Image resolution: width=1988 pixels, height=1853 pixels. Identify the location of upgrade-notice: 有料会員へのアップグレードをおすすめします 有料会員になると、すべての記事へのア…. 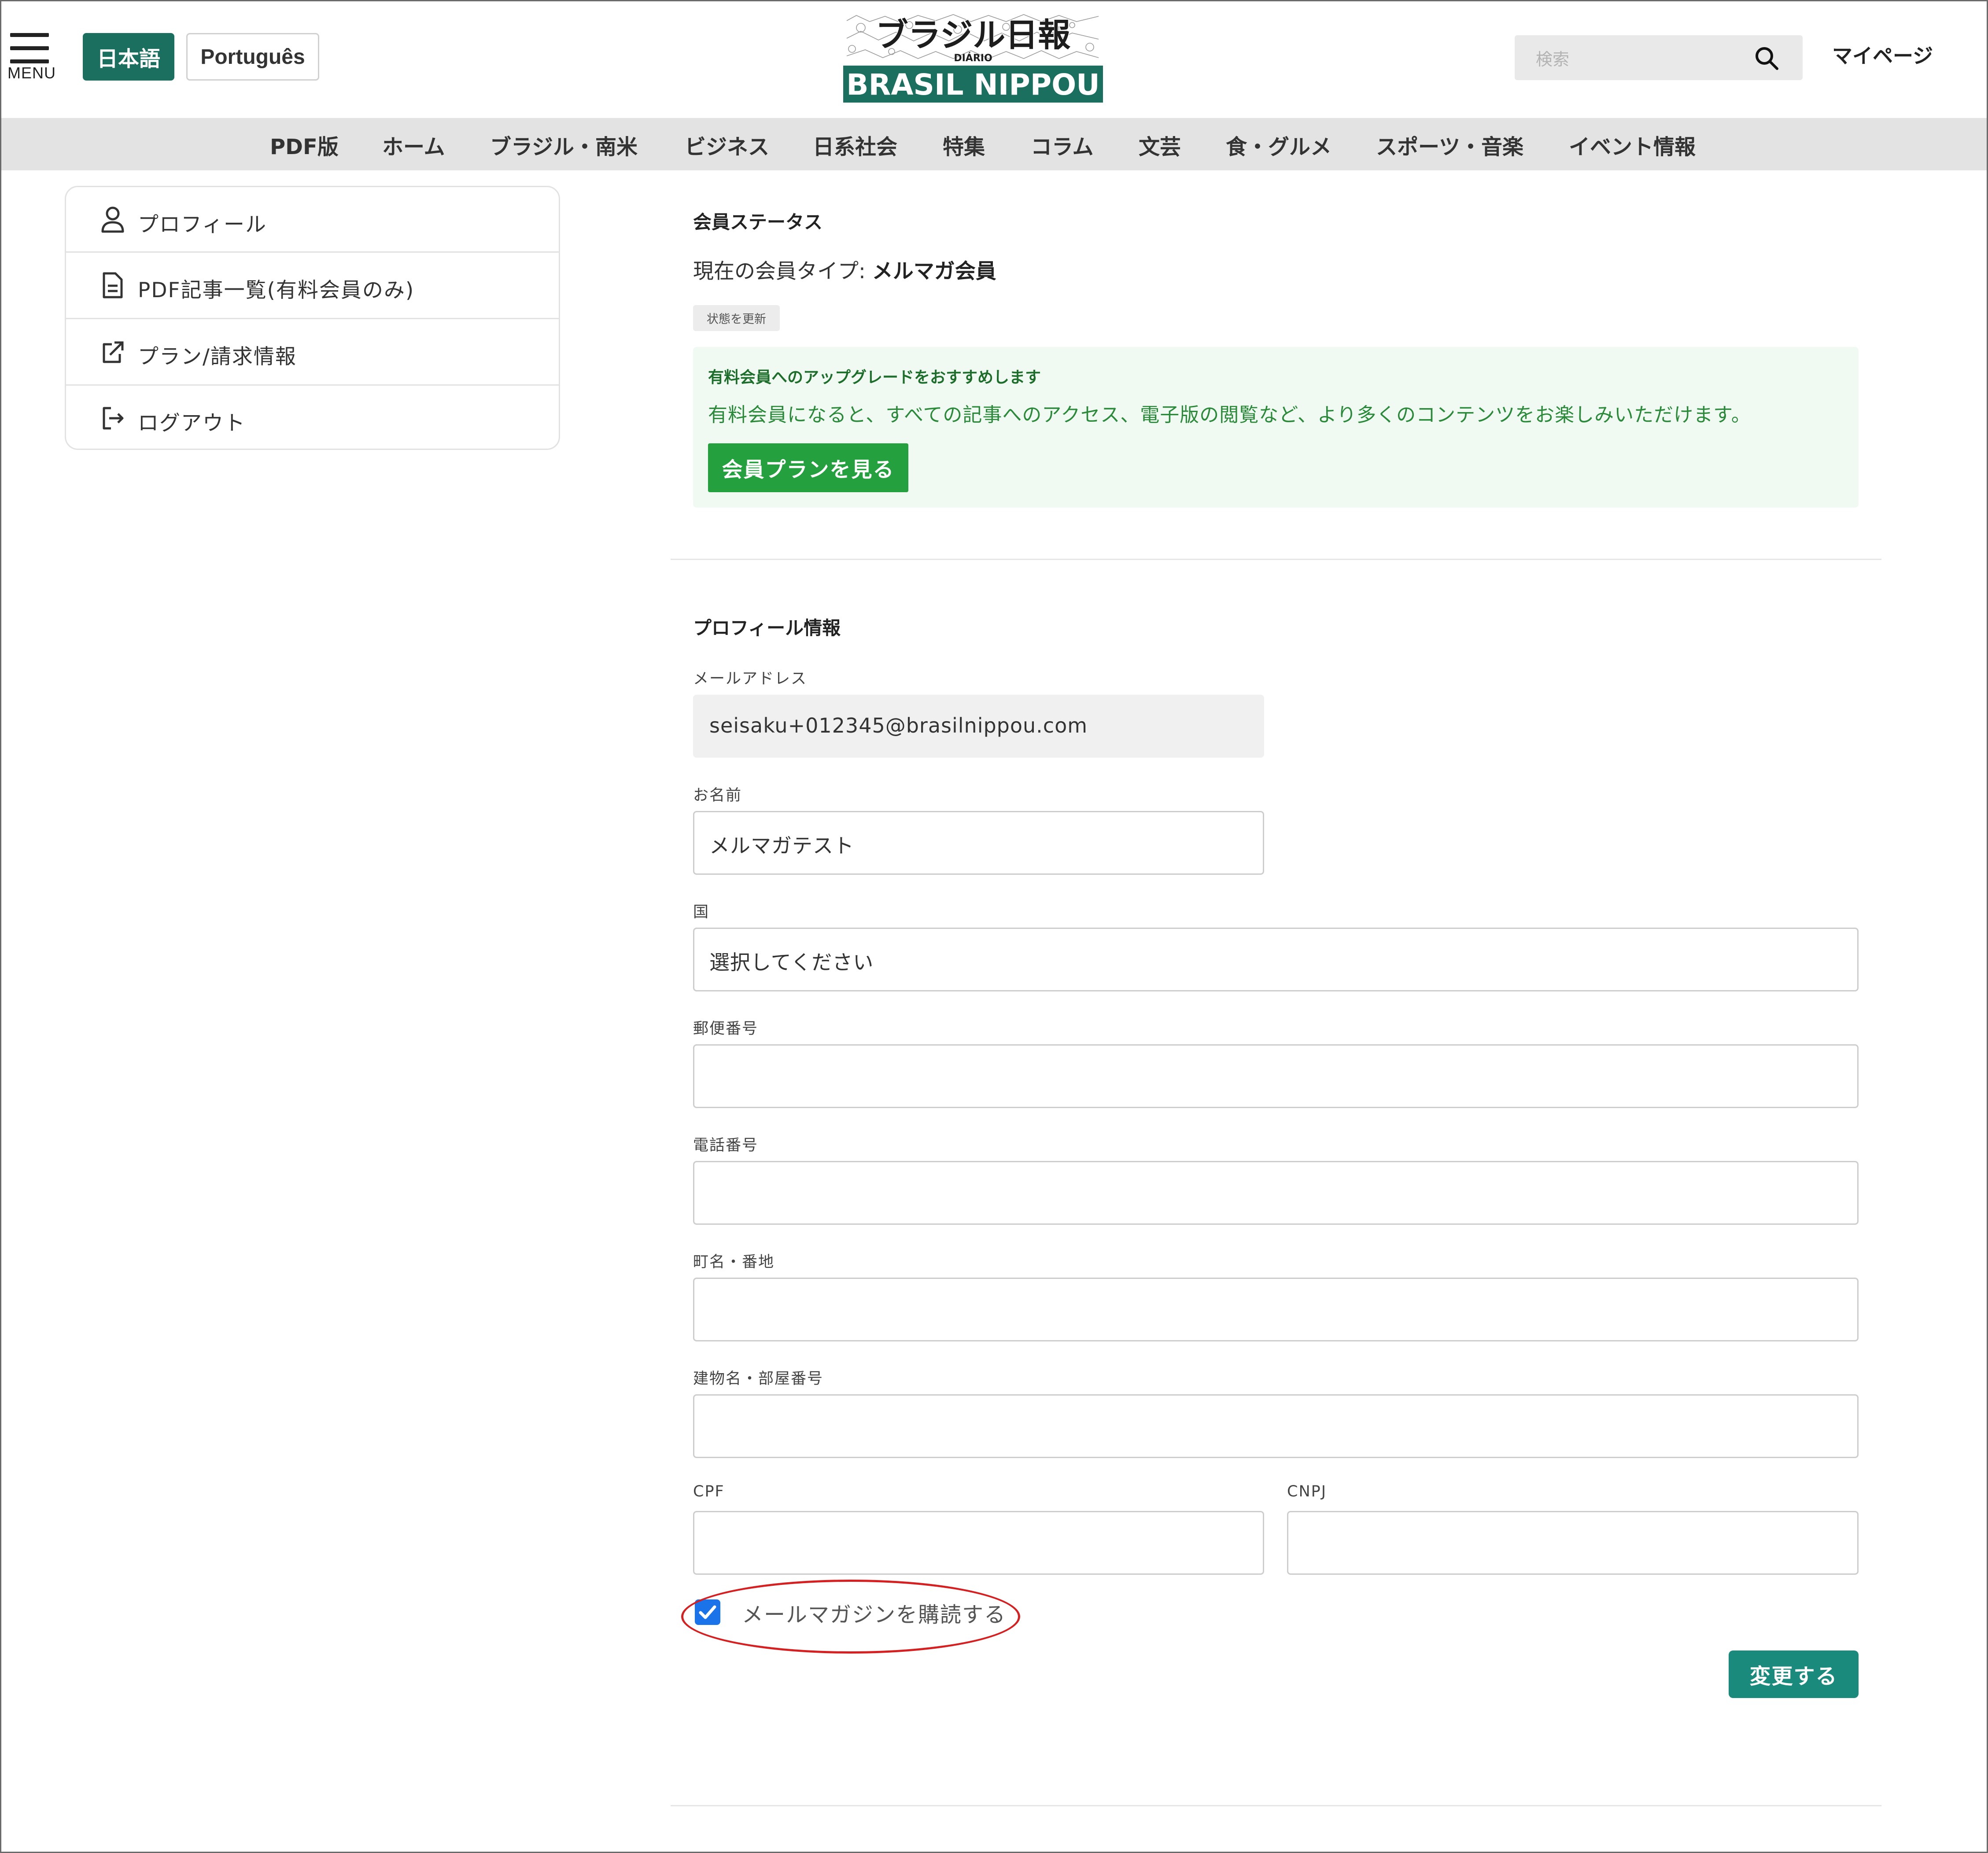
(1276, 427).